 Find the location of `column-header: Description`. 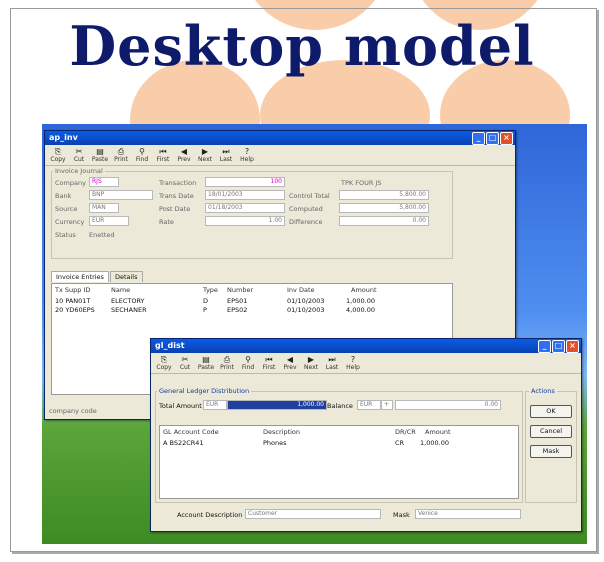

column-header: Description is located at coordinates (282, 432).